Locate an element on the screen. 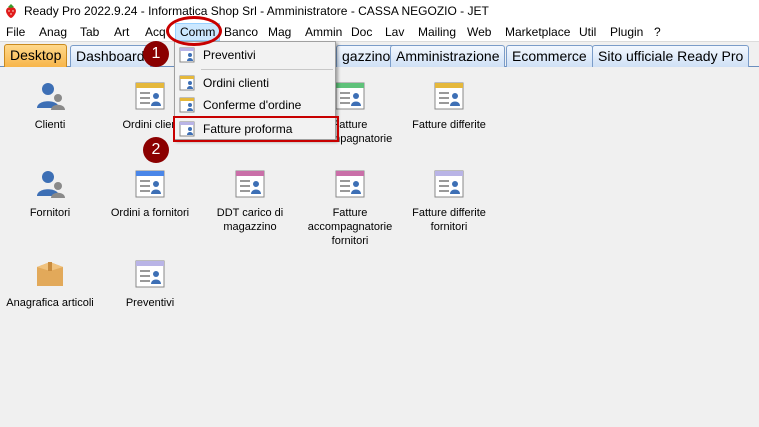  tab-magazzino: gazzino is located at coordinates (366, 56).